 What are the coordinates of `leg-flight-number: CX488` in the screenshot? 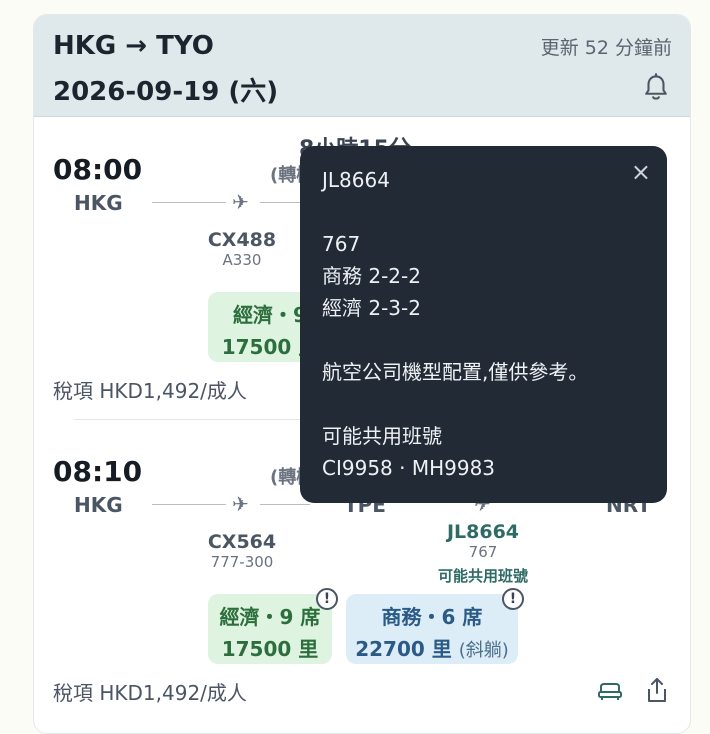 It's located at (242, 240).